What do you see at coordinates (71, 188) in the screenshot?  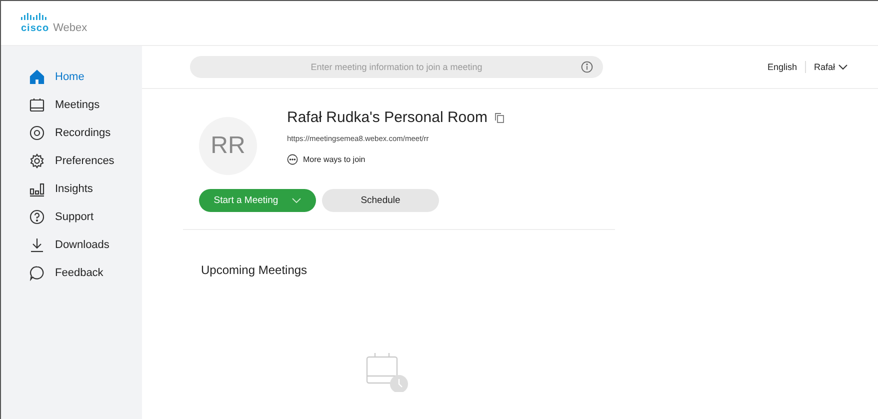 I see `nav-item: Insights` at bounding box center [71, 188].